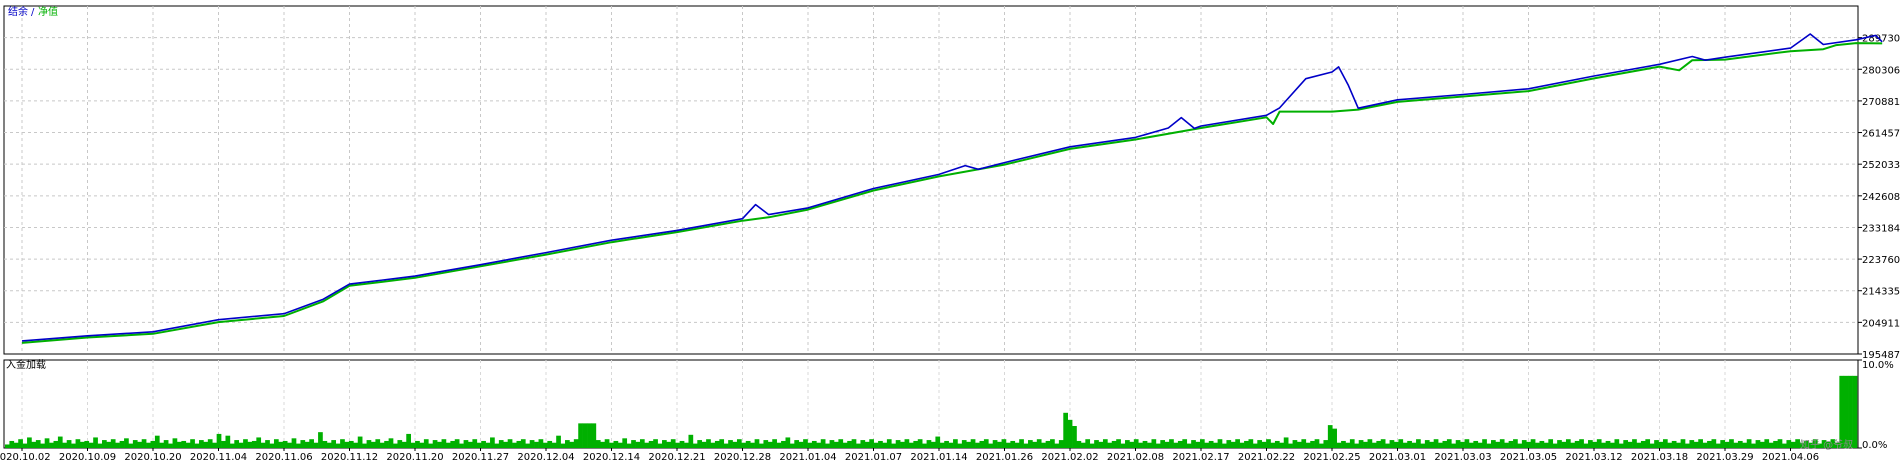  Describe the element at coordinates (349, 456) in the screenshot. I see `x-tick-label: 2020.11.12` at that location.